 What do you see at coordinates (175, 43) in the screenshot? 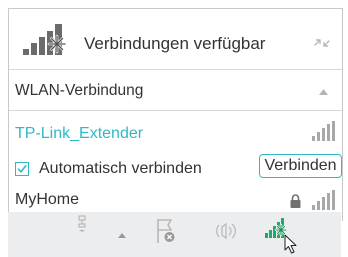
I see `flyout-title: Verbindungen verfügbar` at bounding box center [175, 43].